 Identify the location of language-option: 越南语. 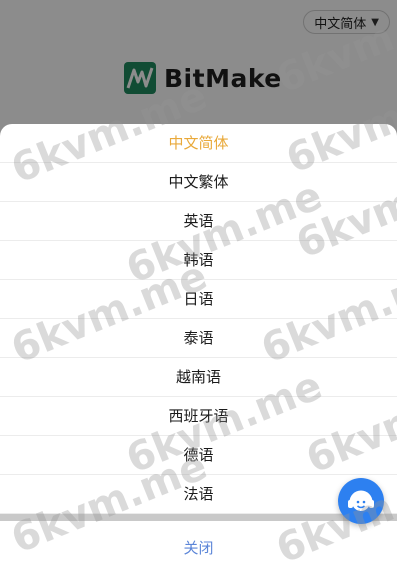
(198, 377).